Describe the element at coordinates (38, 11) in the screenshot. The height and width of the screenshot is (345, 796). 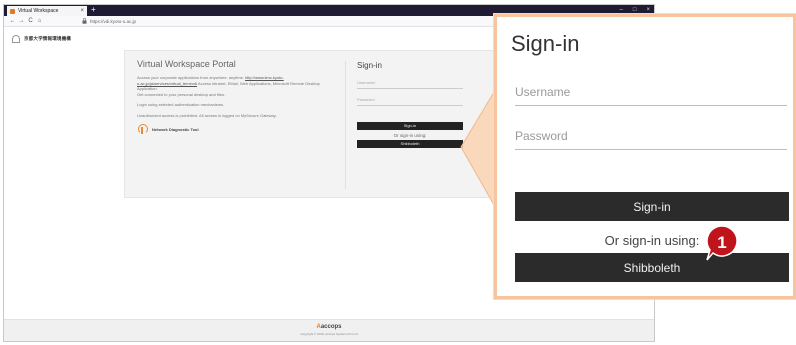
I see `tab-title: Virtual Workspace` at that location.